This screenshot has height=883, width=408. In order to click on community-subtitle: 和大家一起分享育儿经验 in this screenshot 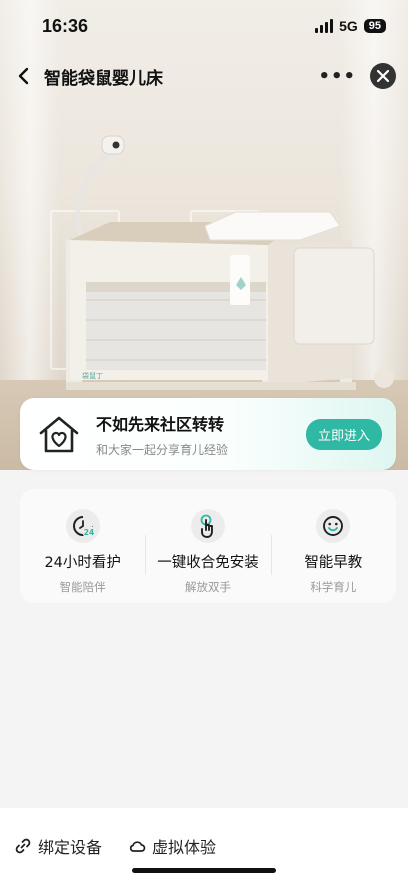, I will do `click(162, 449)`.